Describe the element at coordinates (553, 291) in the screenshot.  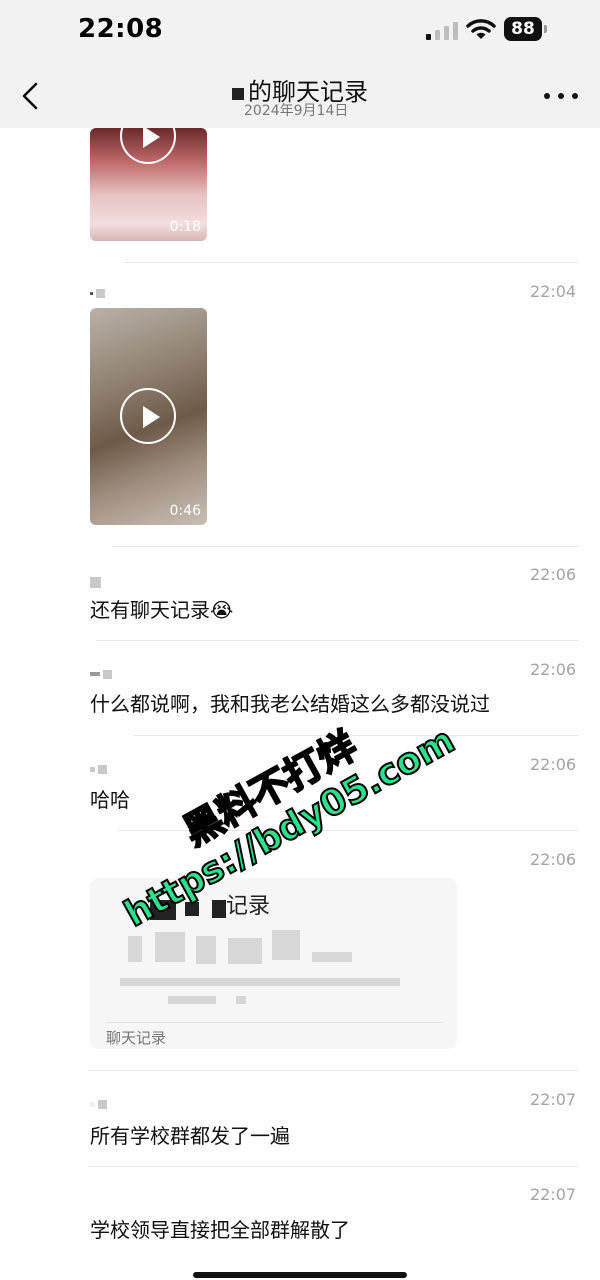
I see `message-time: 22:04` at that location.